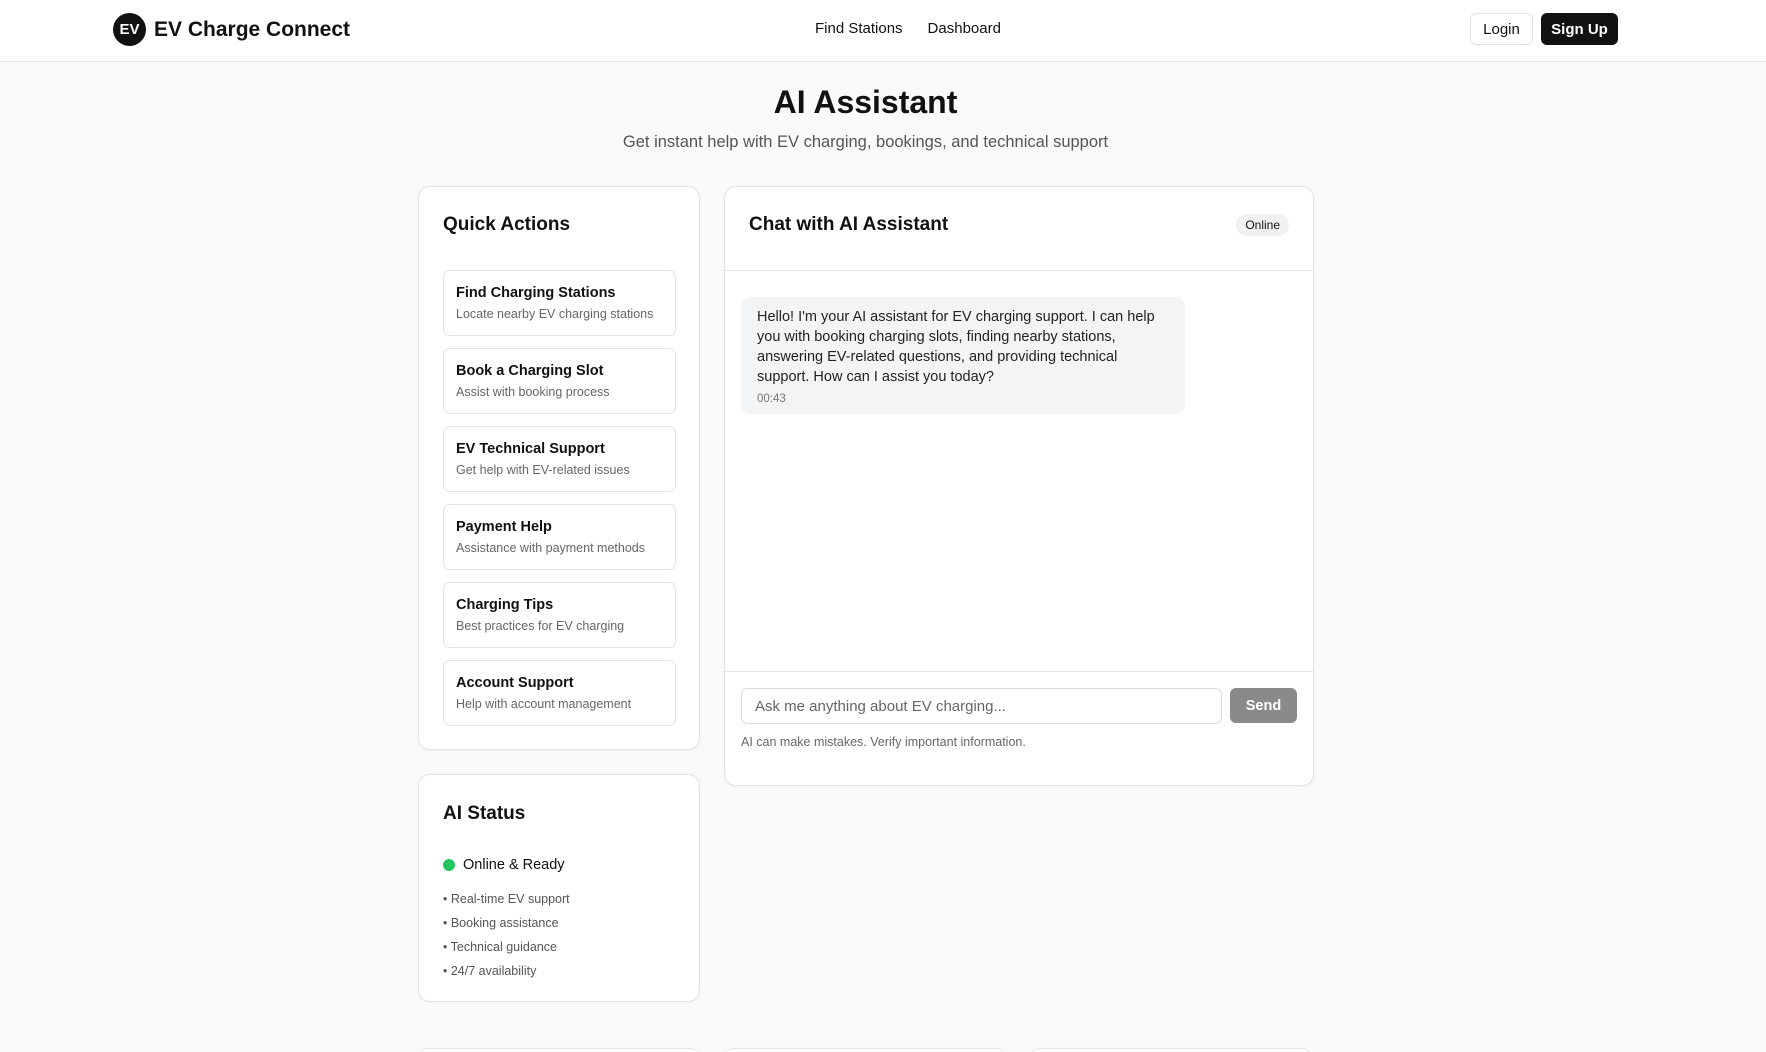  What do you see at coordinates (530, 371) in the screenshot?
I see `quick-action-title: Book a Charging Slot` at bounding box center [530, 371].